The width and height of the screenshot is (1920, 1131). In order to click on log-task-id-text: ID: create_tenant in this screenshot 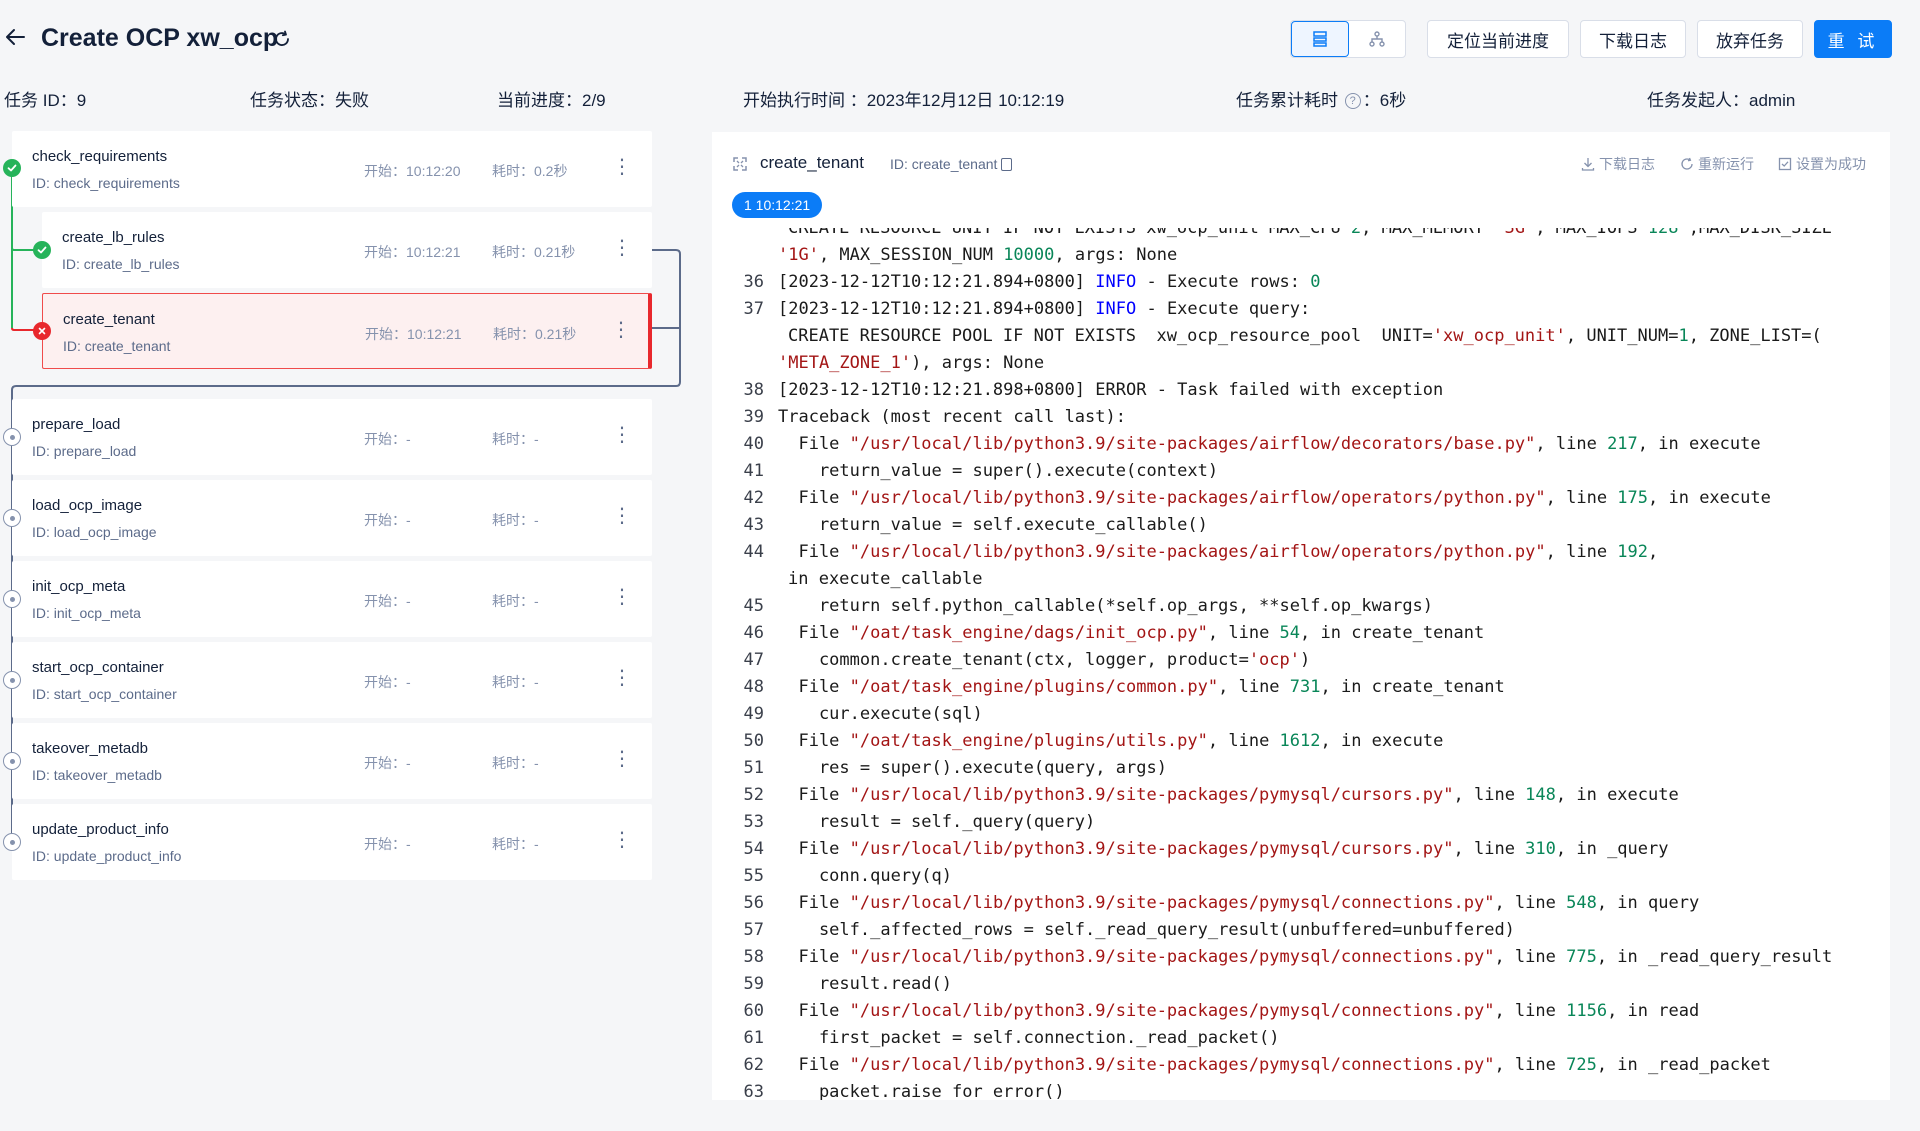, I will do `click(944, 164)`.